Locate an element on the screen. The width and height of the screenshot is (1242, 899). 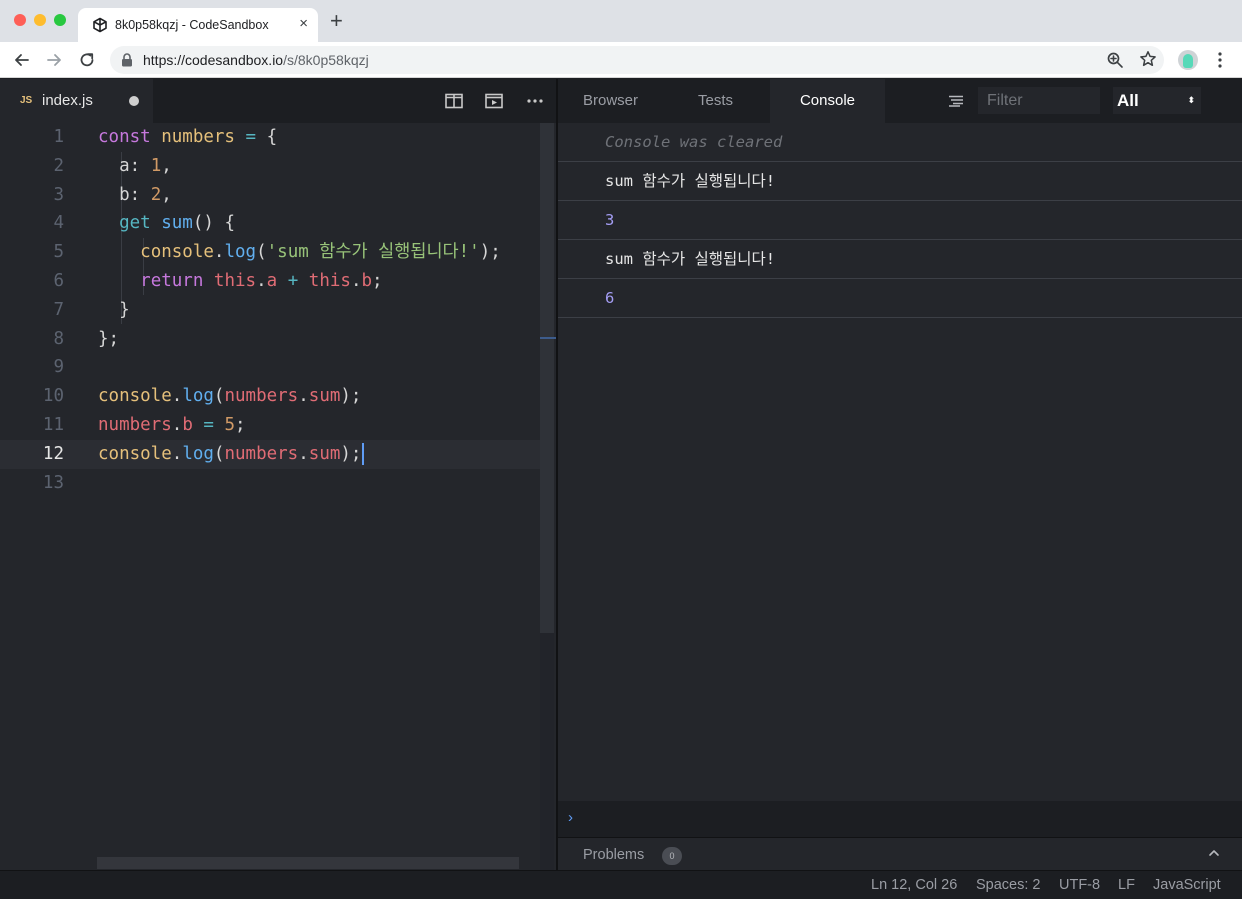
more-options-icon is located at coordinates (535, 101).